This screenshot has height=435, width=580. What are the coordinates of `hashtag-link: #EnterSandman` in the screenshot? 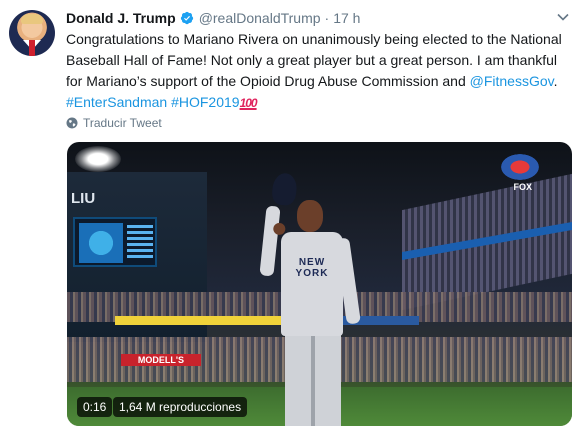 It's located at (116, 102).